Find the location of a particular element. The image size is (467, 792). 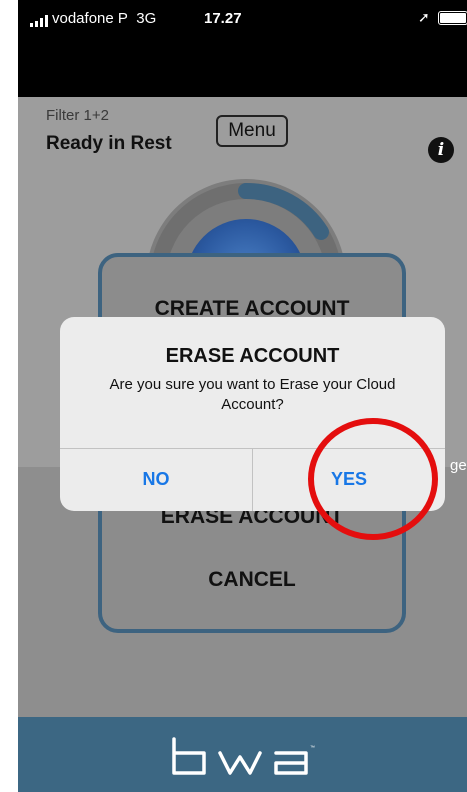

filter-status: Ready in Rest is located at coordinates (109, 143).